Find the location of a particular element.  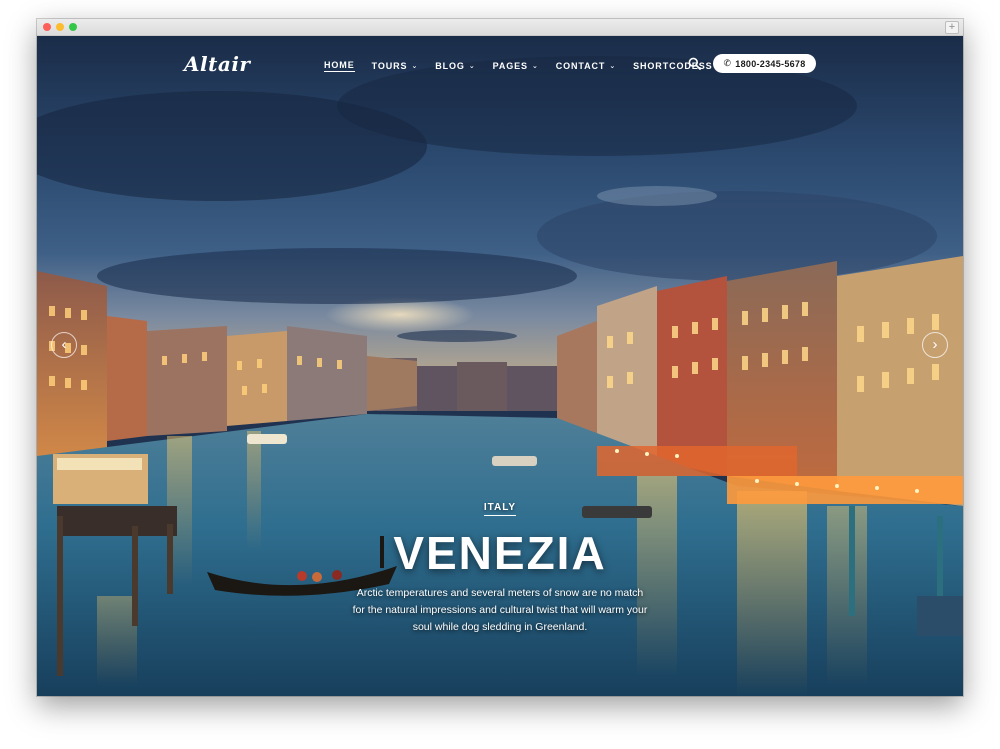

phone-number-button: ✆ 1800-2345-5678 is located at coordinates (764, 63).